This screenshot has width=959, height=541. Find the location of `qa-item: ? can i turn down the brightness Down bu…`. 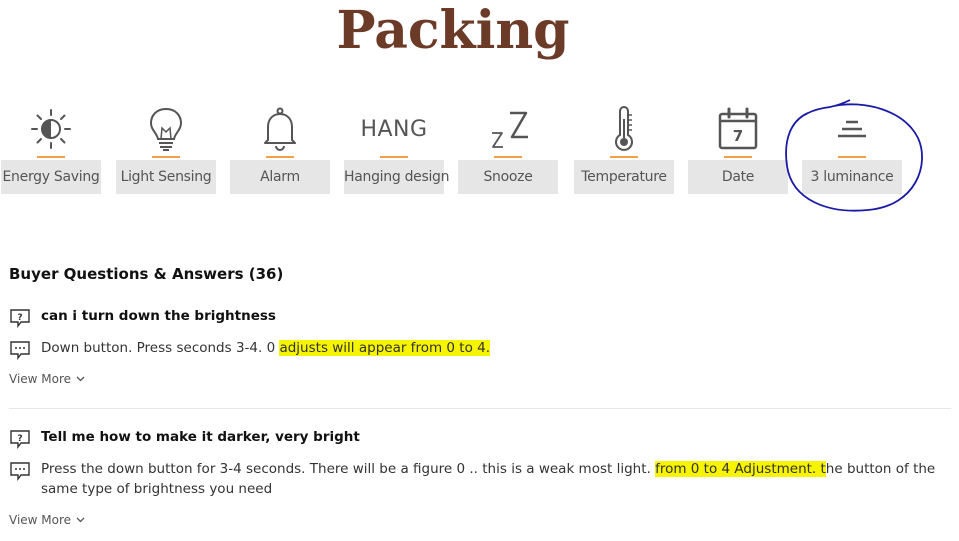

qa-item: ? can i turn down the brightness Down bu… is located at coordinates (481, 346).